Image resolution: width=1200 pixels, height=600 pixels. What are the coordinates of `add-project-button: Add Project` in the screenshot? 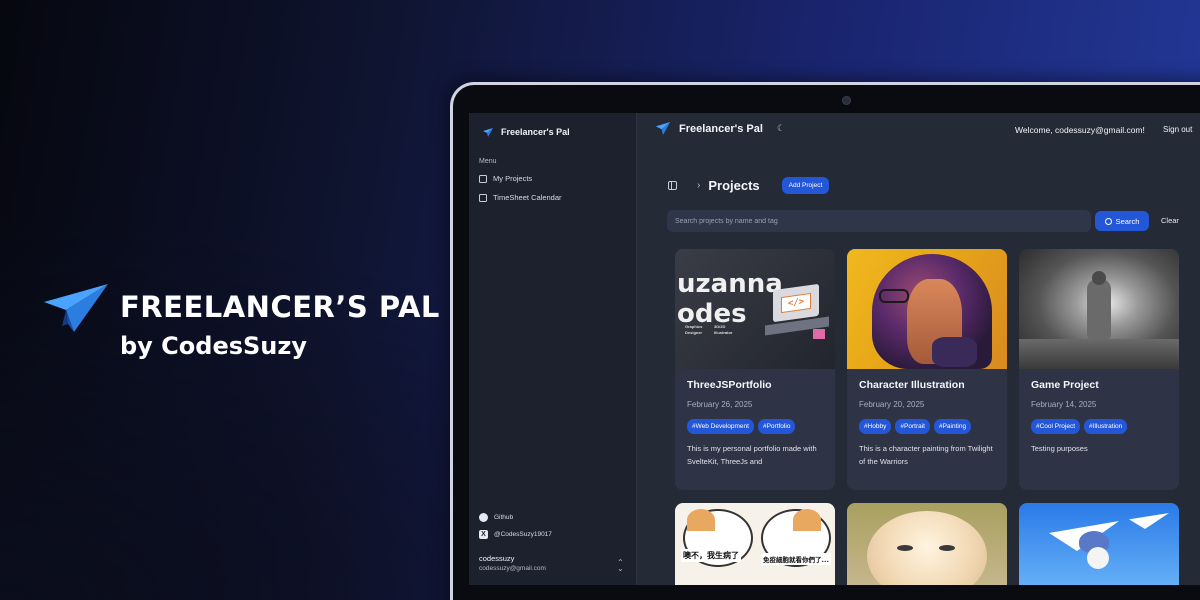 It's located at (805, 185).